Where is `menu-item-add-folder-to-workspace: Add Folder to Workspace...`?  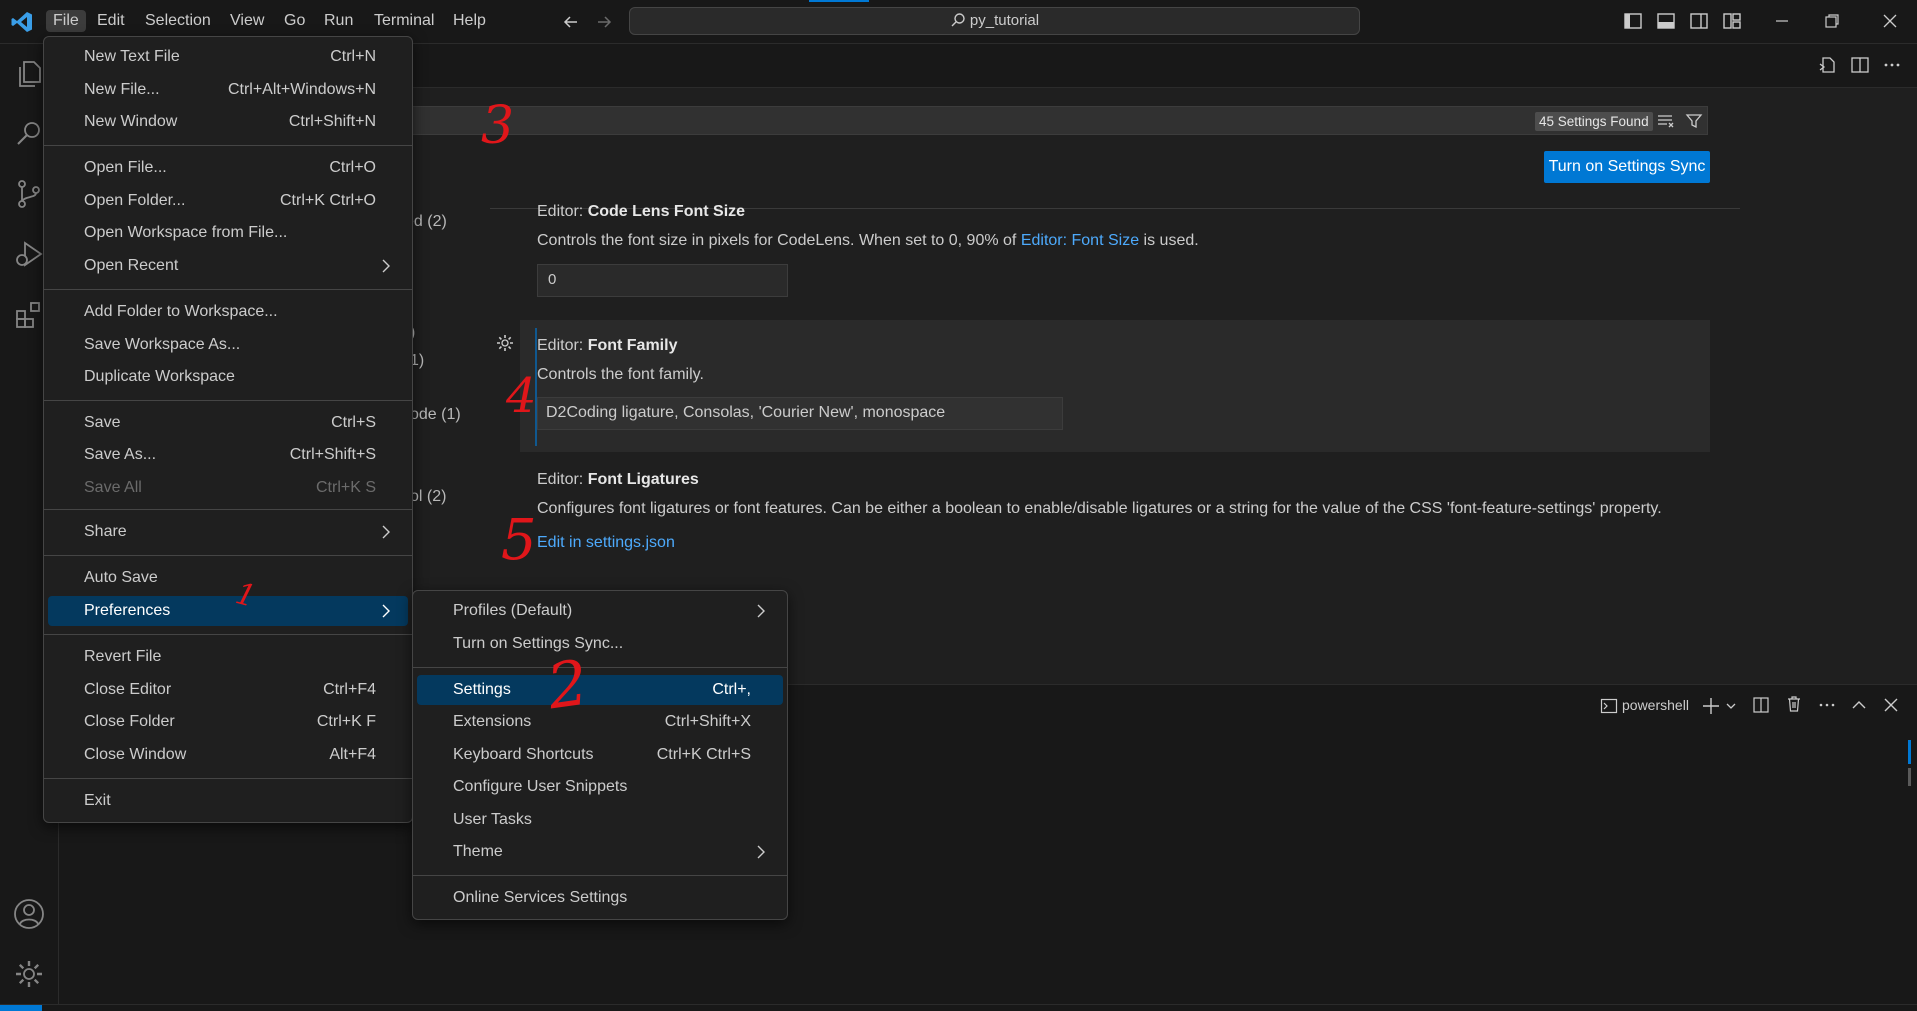
menu-item-add-folder-to-workspace: Add Folder to Workspace... is located at coordinates (228, 312).